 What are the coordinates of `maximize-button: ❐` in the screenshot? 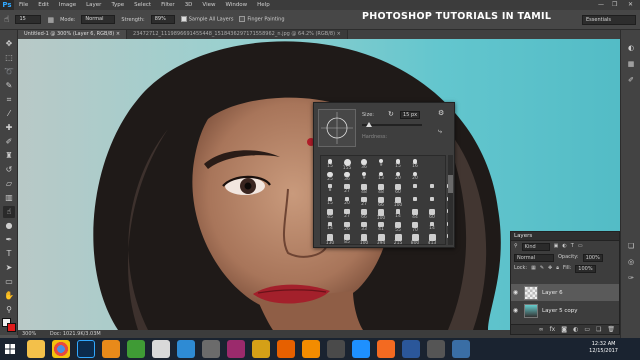 It's located at (614, 5).